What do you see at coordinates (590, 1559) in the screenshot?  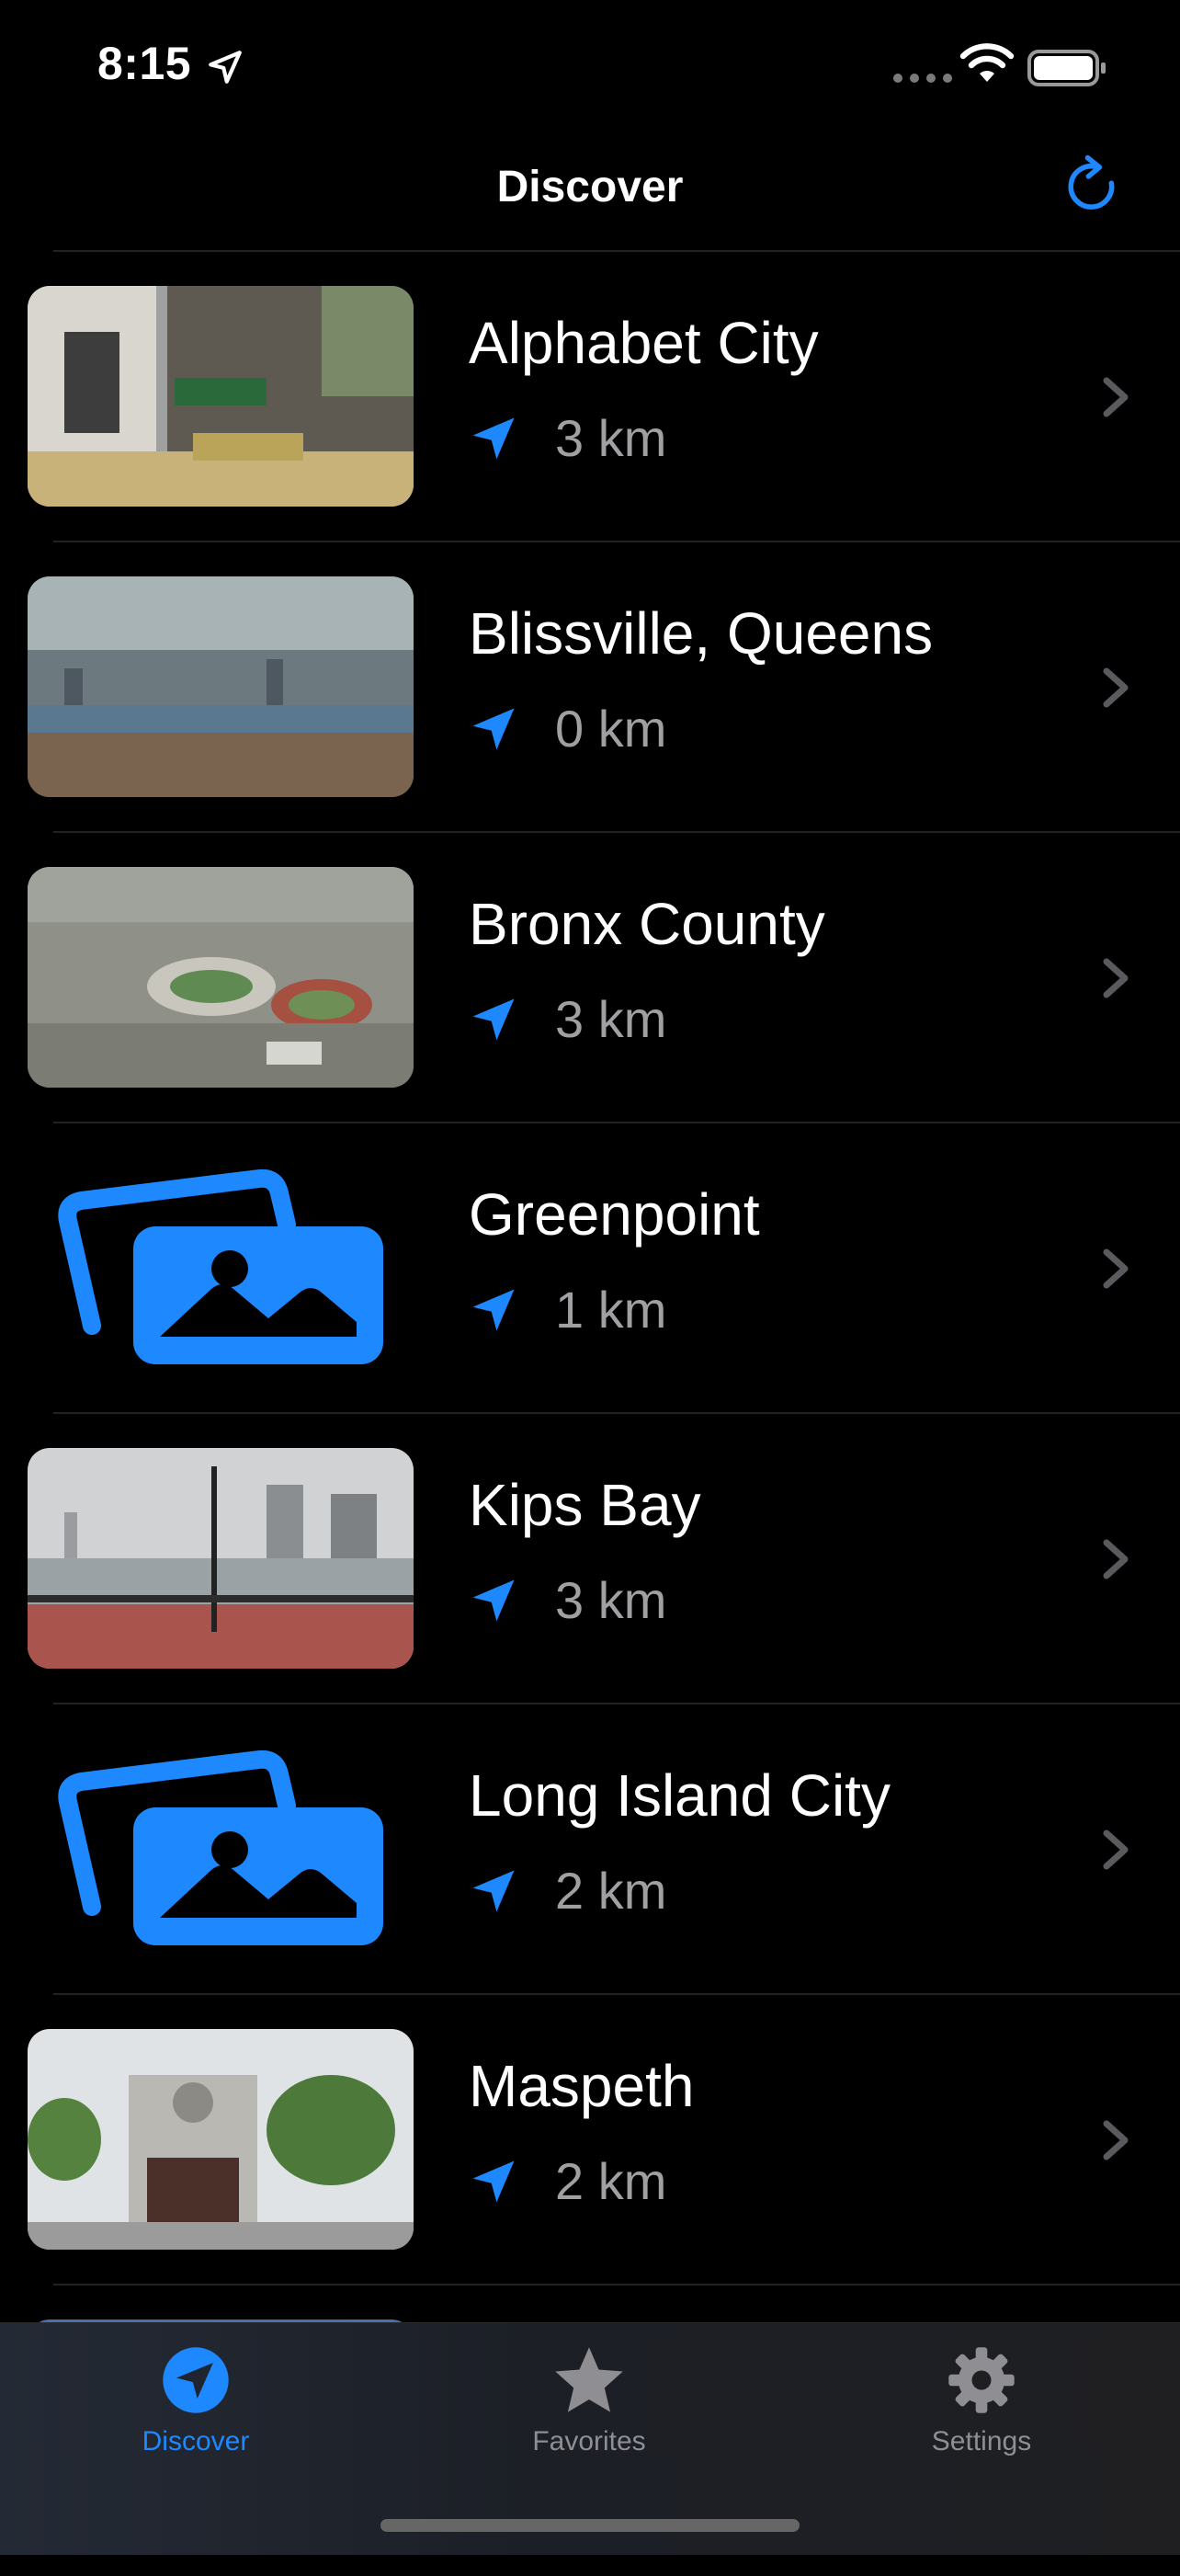 I see `list-item: Kips Bay 3 km` at bounding box center [590, 1559].